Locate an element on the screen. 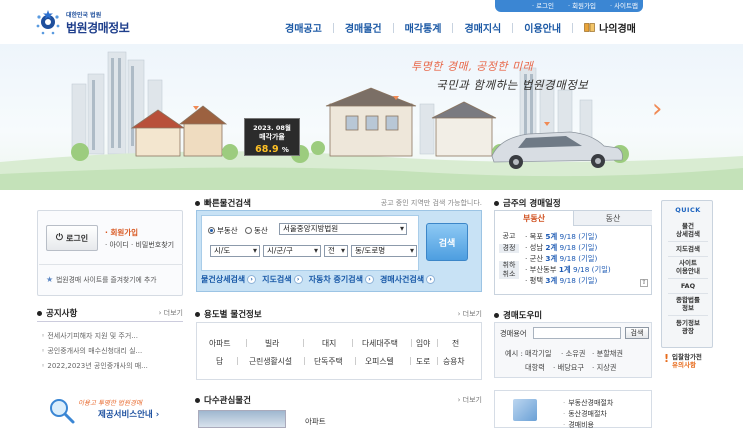 This screenshot has width=743, height=428. quick-item-site-guide: 사이트 이용안내 is located at coordinates (688, 267).